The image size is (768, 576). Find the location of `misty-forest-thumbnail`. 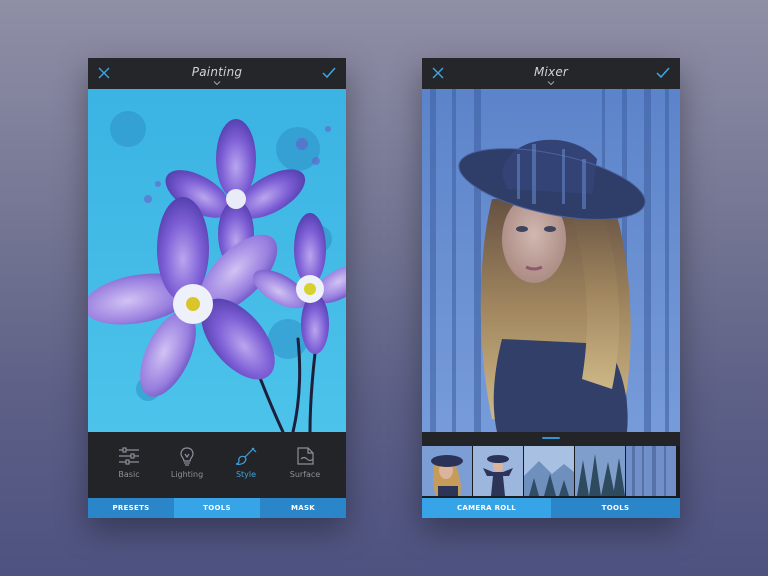

misty-forest-thumbnail is located at coordinates (651, 471).